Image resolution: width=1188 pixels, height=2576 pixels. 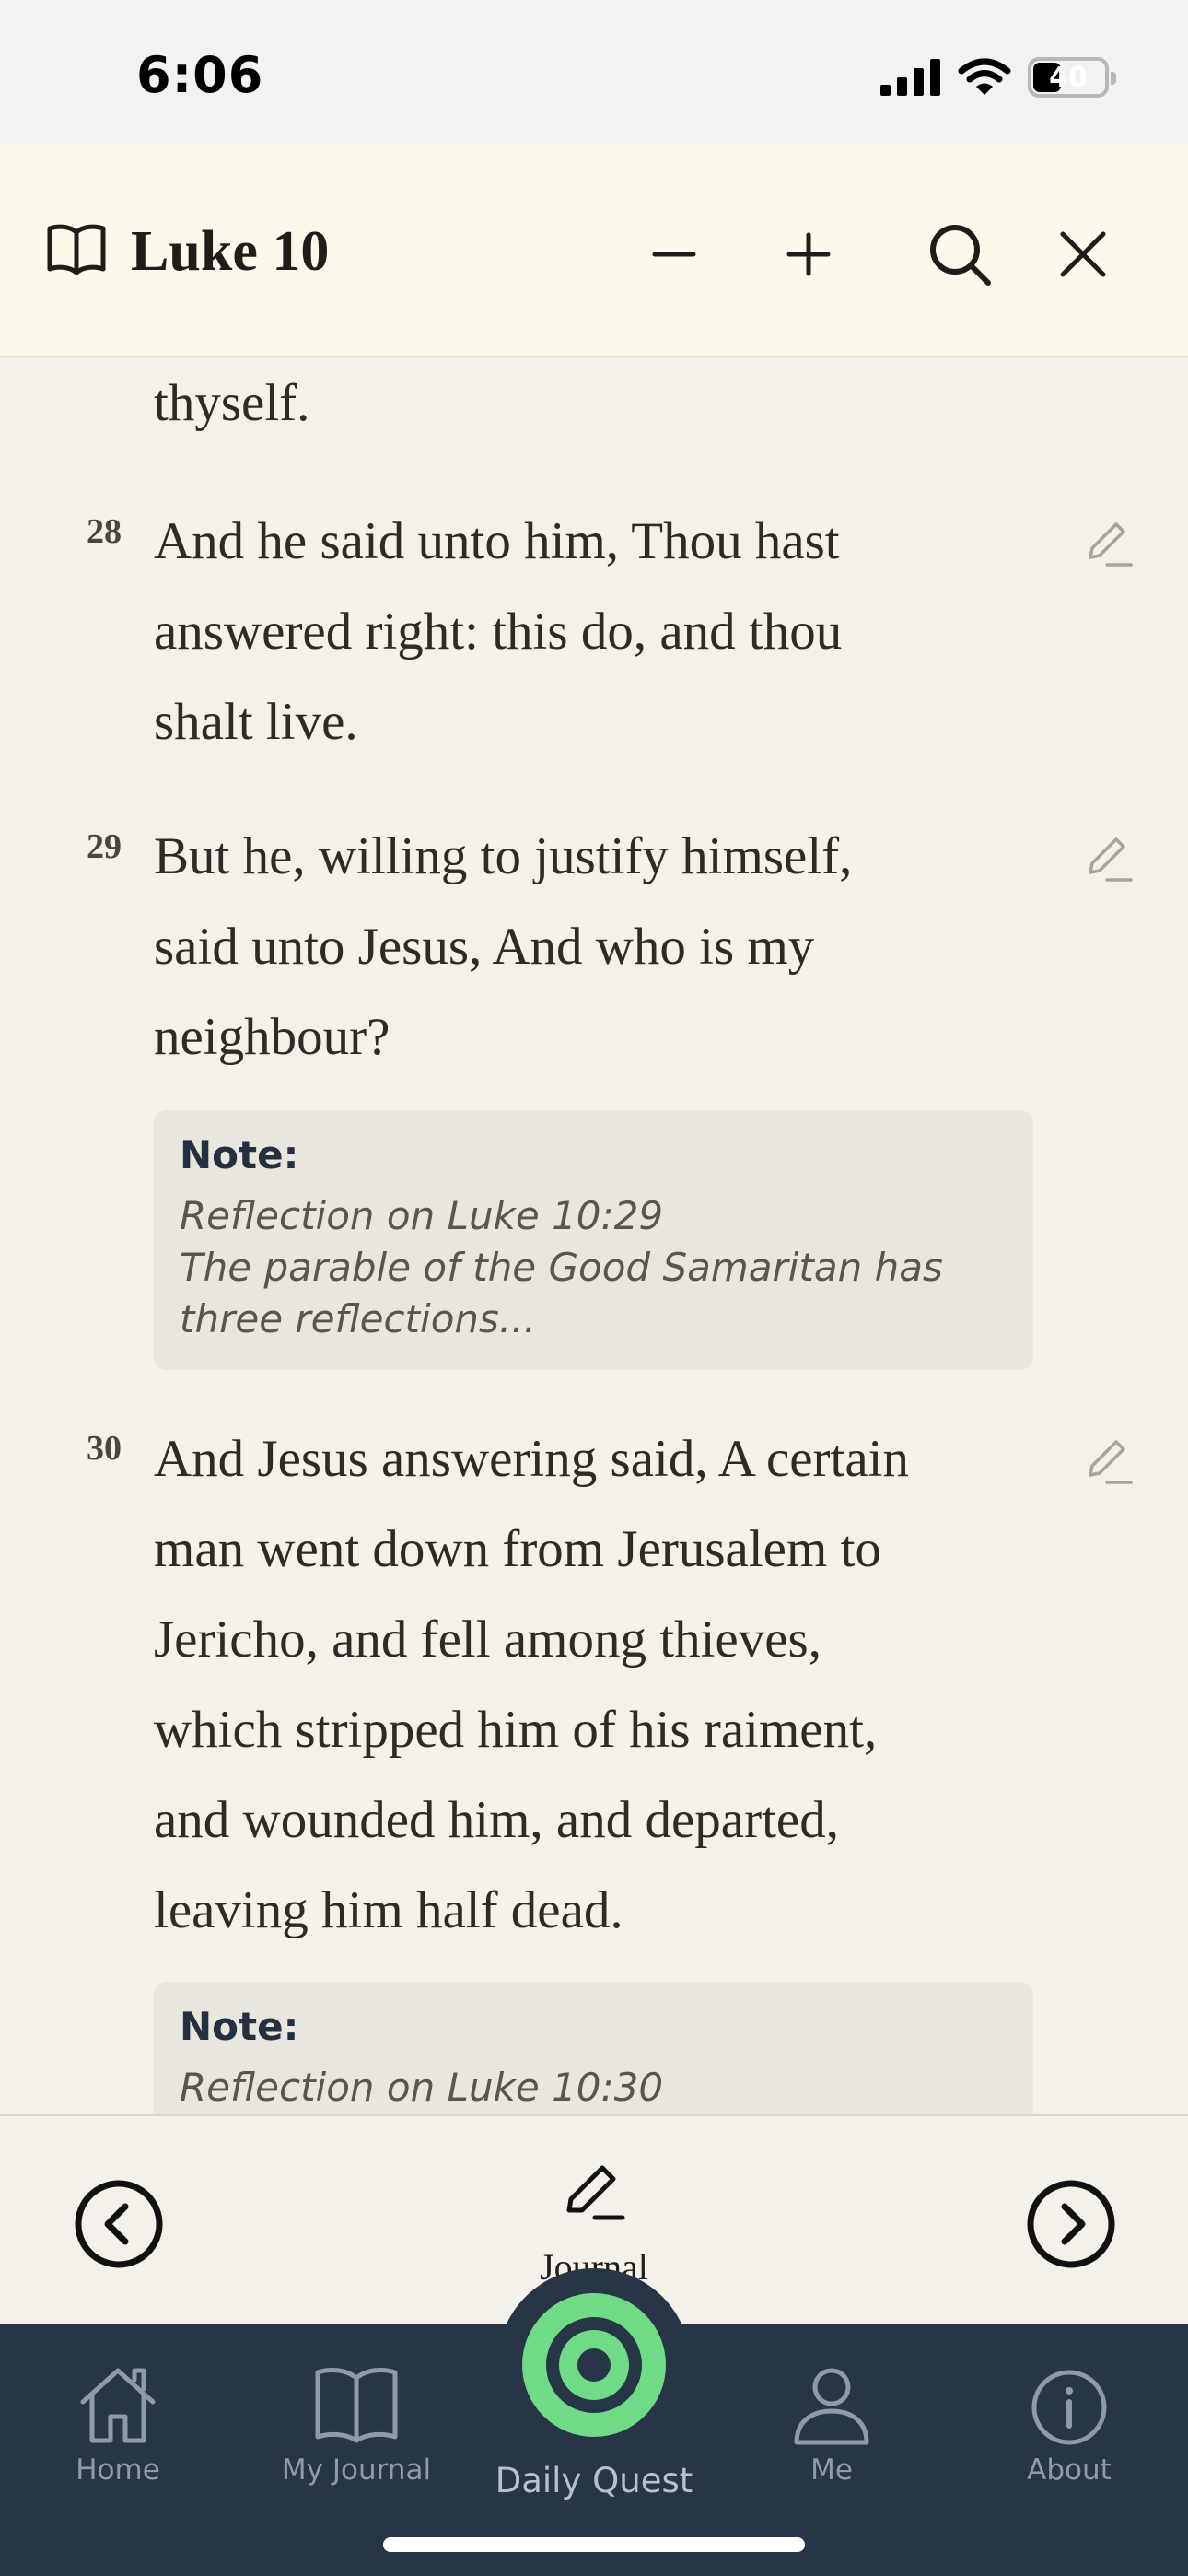 What do you see at coordinates (497, 541) in the screenshot?
I see `verse-line: And he said unto him, Thou hast` at bounding box center [497, 541].